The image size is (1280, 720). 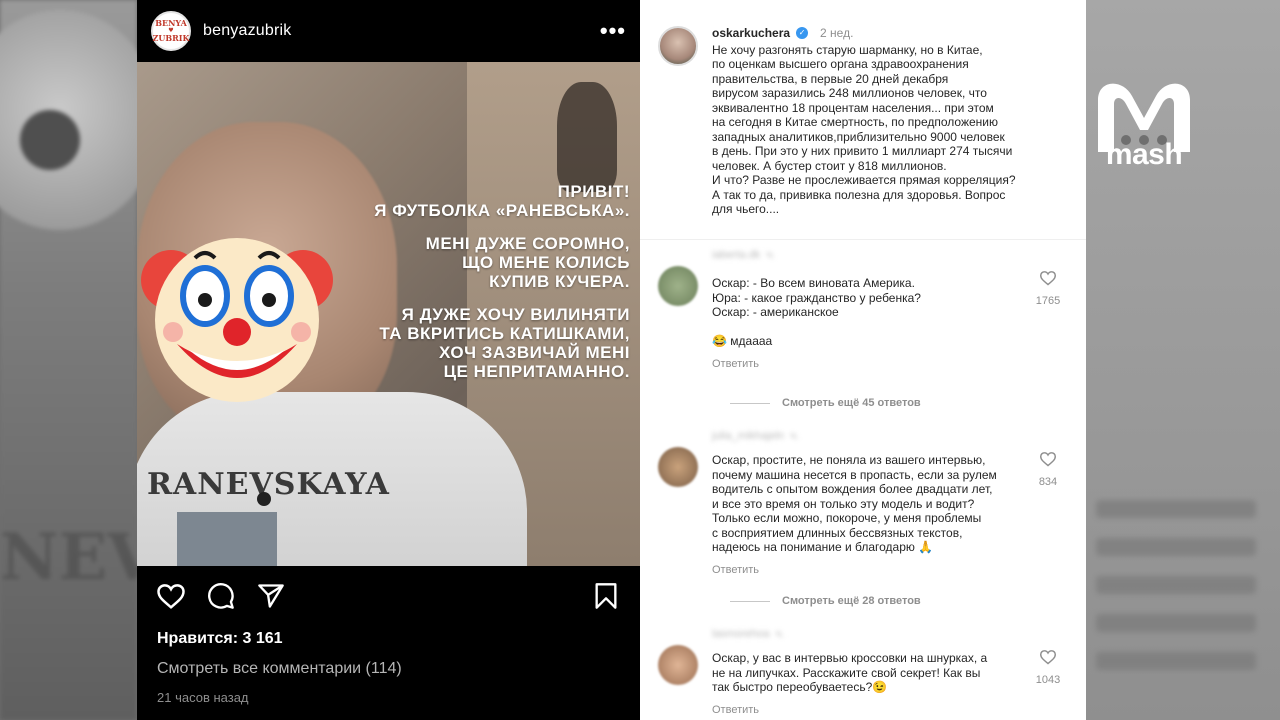 I want to click on comment-username: julia_mikhajeln ч., so click(x=772, y=436).